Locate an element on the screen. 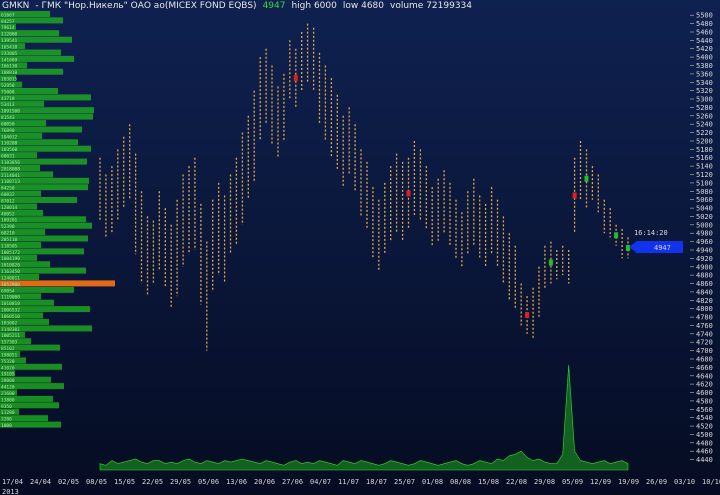 The height and width of the screenshot is (495, 720). x-tick-label: 24/04 is located at coordinates (40, 482).